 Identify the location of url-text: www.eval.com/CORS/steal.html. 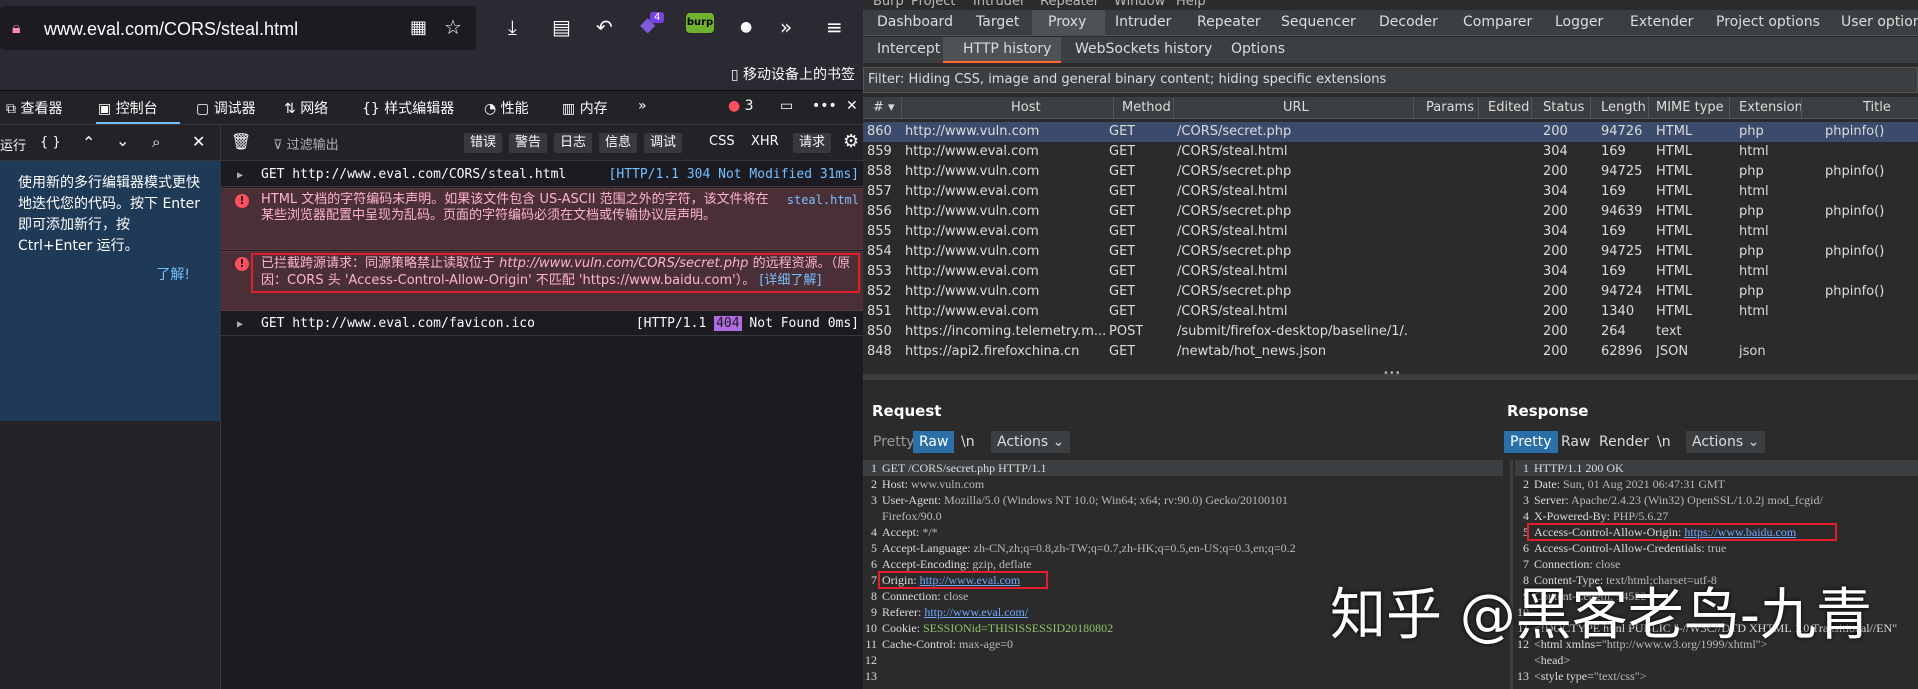
(171, 29).